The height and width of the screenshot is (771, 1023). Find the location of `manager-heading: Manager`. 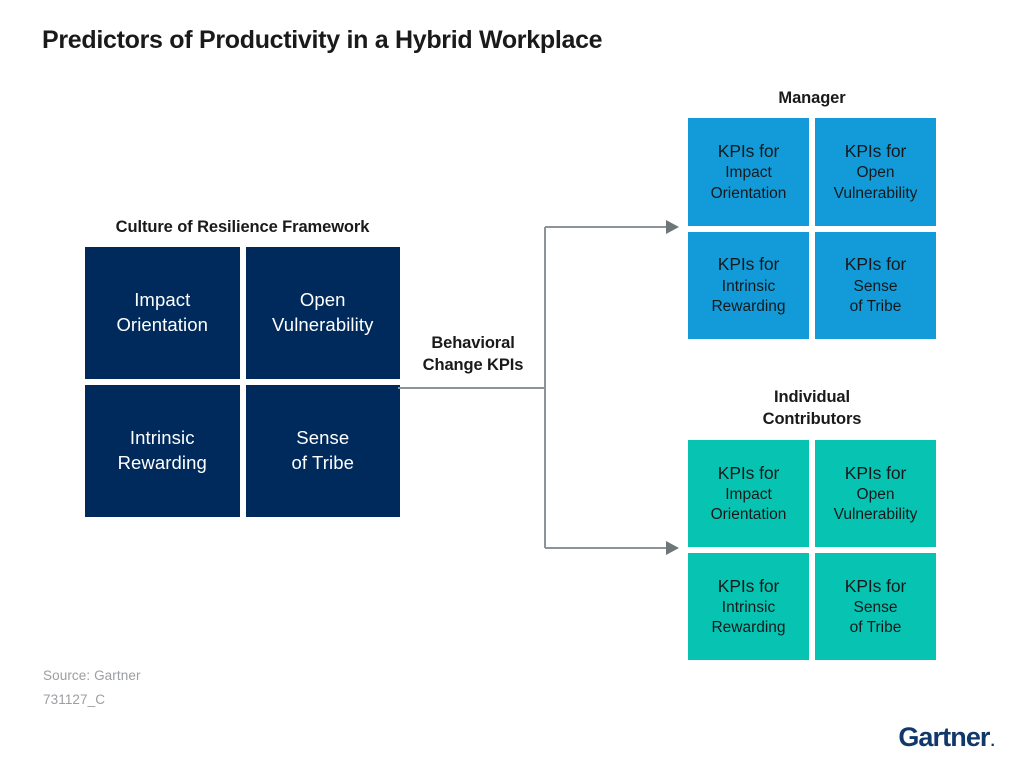

manager-heading: Manager is located at coordinates (812, 99).